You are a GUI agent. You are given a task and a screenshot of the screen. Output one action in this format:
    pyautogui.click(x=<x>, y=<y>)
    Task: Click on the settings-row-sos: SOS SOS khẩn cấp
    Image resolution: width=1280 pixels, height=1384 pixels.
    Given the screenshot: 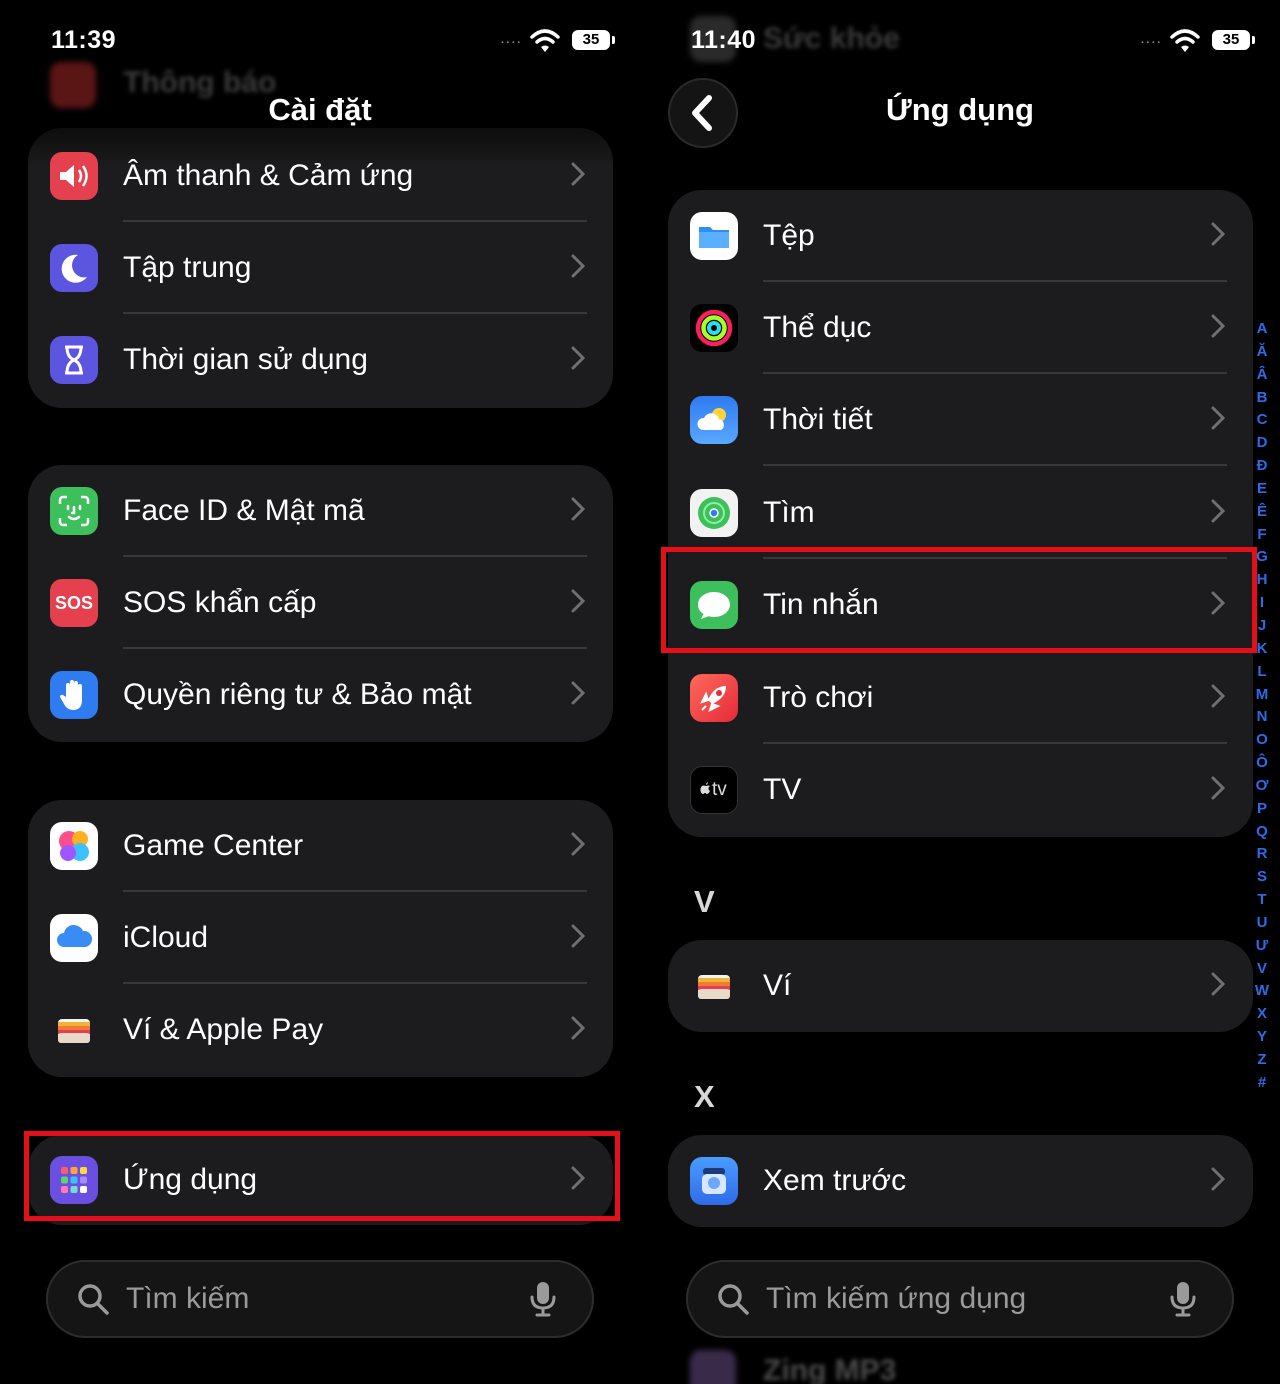 What is the action you would take?
    pyautogui.click(x=320, y=603)
    